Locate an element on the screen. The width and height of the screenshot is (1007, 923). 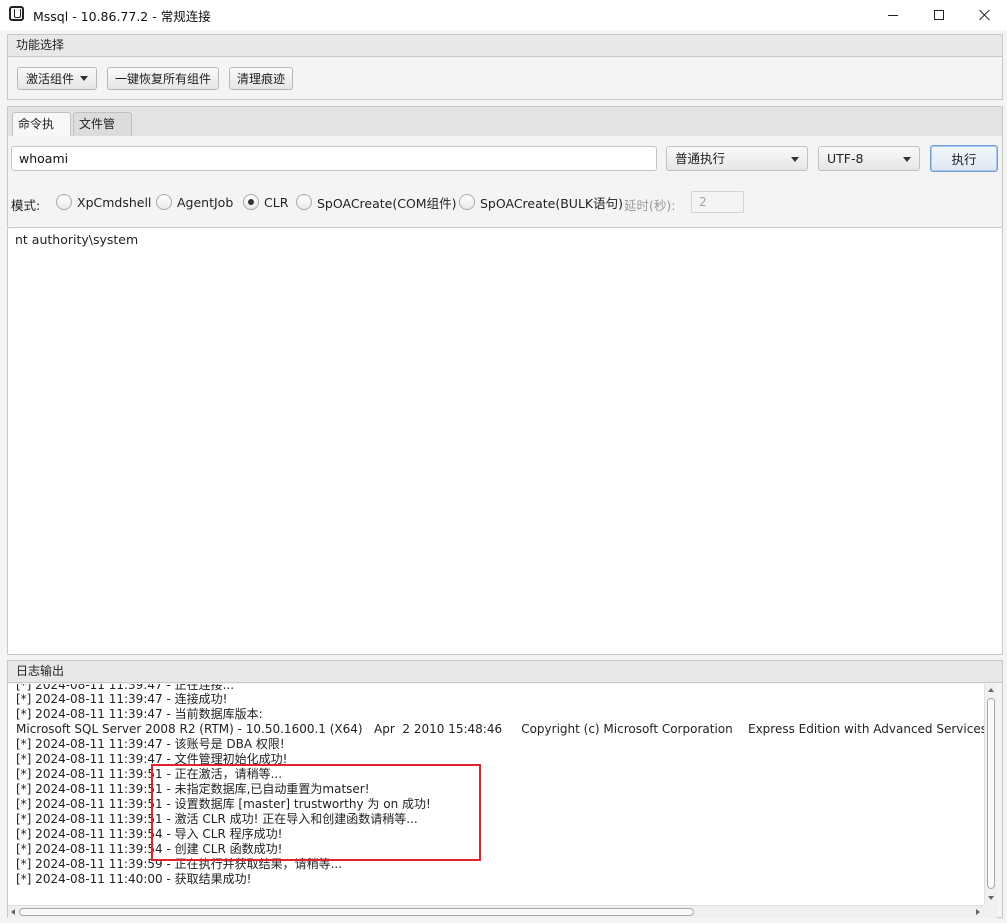
encoding-select: UTF-8 is located at coordinates (869, 158).